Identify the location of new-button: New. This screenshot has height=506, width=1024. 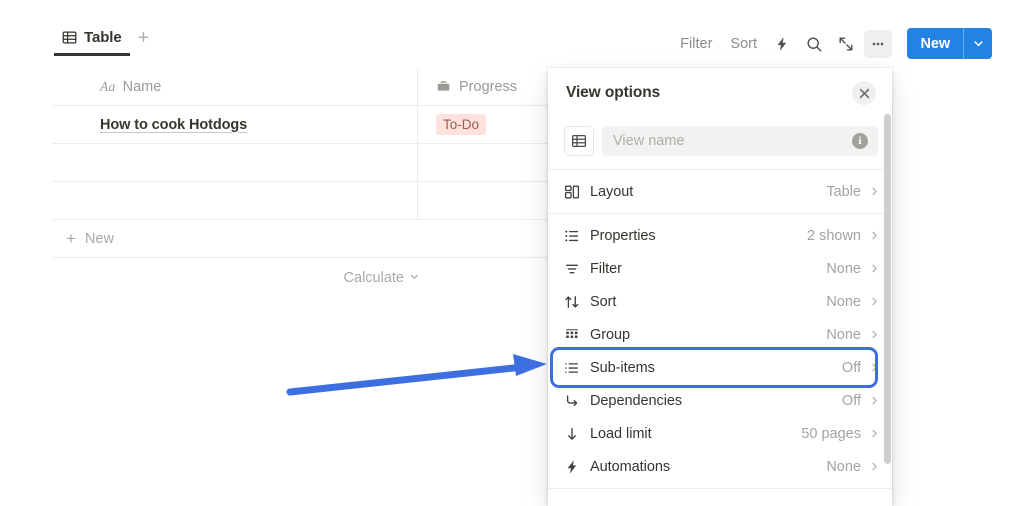
(949, 43).